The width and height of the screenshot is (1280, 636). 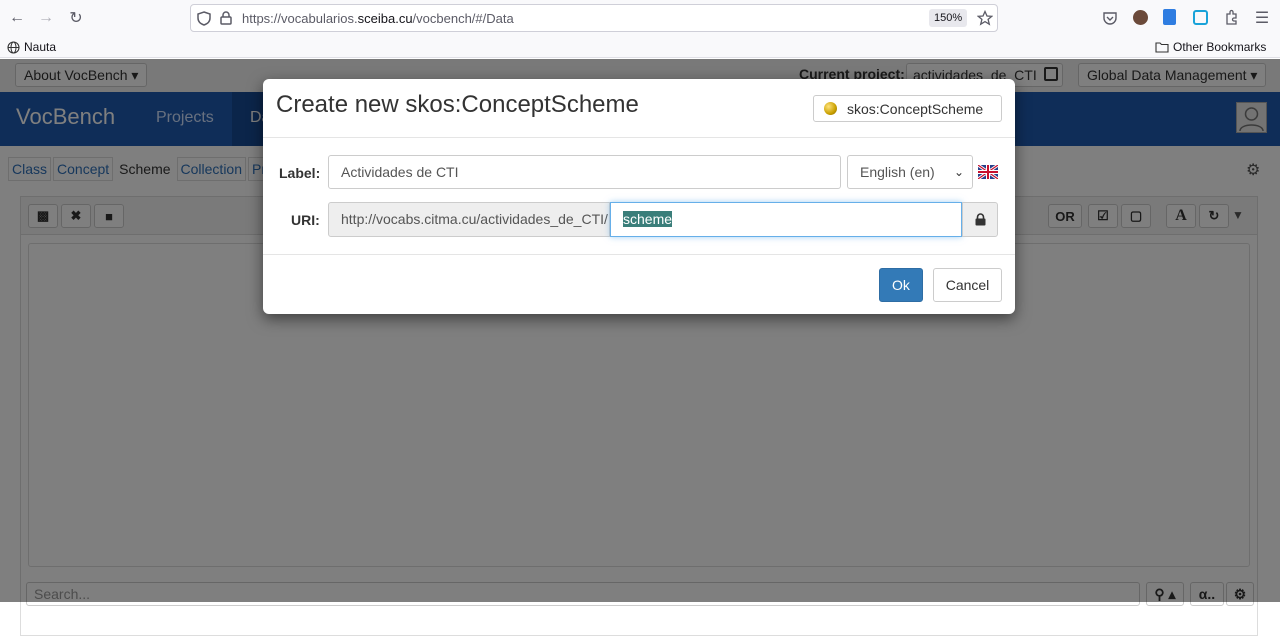 I want to click on uri-lock-button, so click(x=980, y=219).